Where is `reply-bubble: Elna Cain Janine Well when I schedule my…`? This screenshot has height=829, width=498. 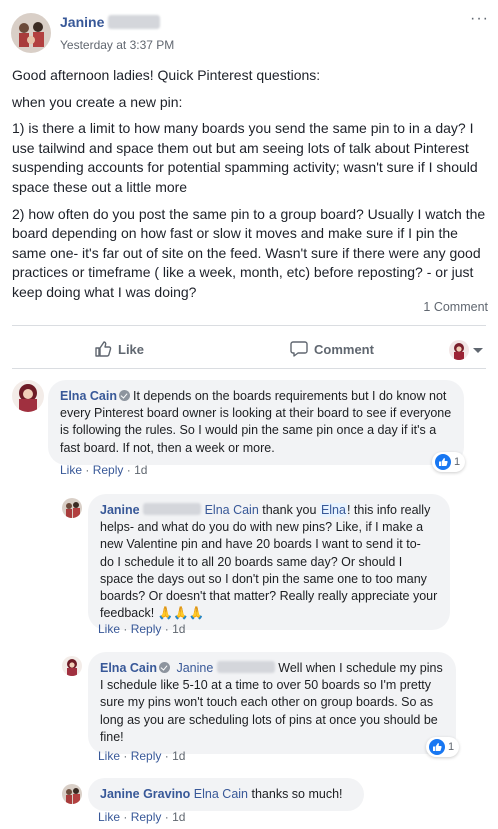 reply-bubble: Elna Cain Janine Well when I schedule my… is located at coordinates (272, 703).